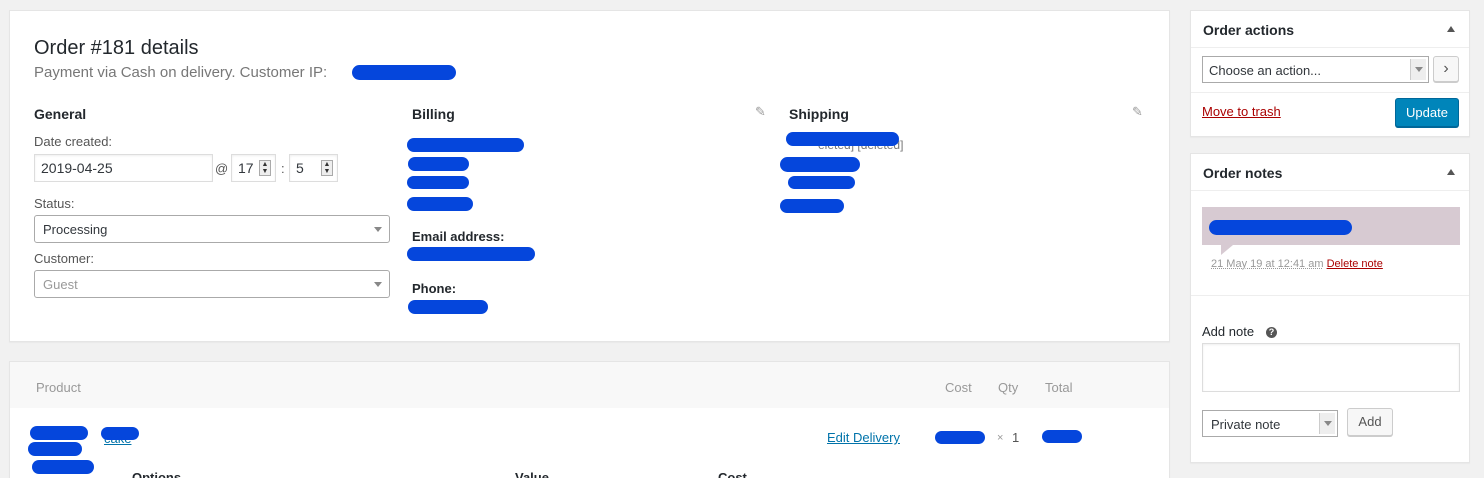  What do you see at coordinates (1008, 387) in the screenshot?
I see `col-qty: Qty` at bounding box center [1008, 387].